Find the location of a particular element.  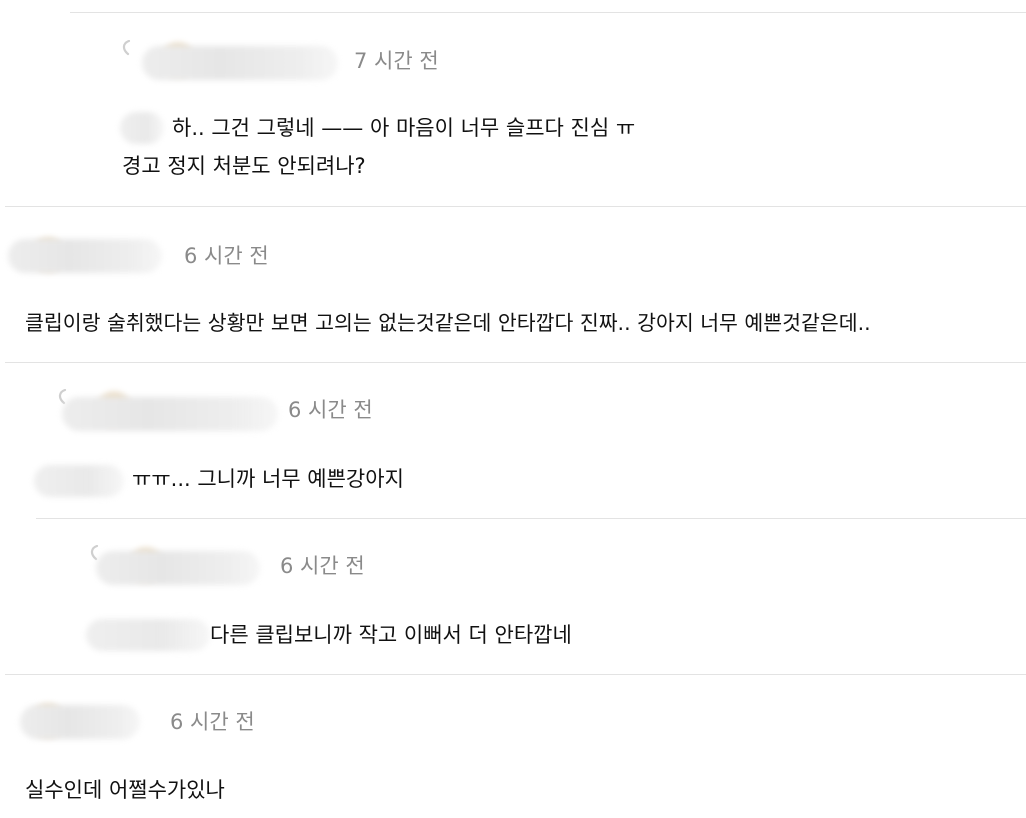

comment-header: 7 시간 전 is located at coordinates (320, 60).